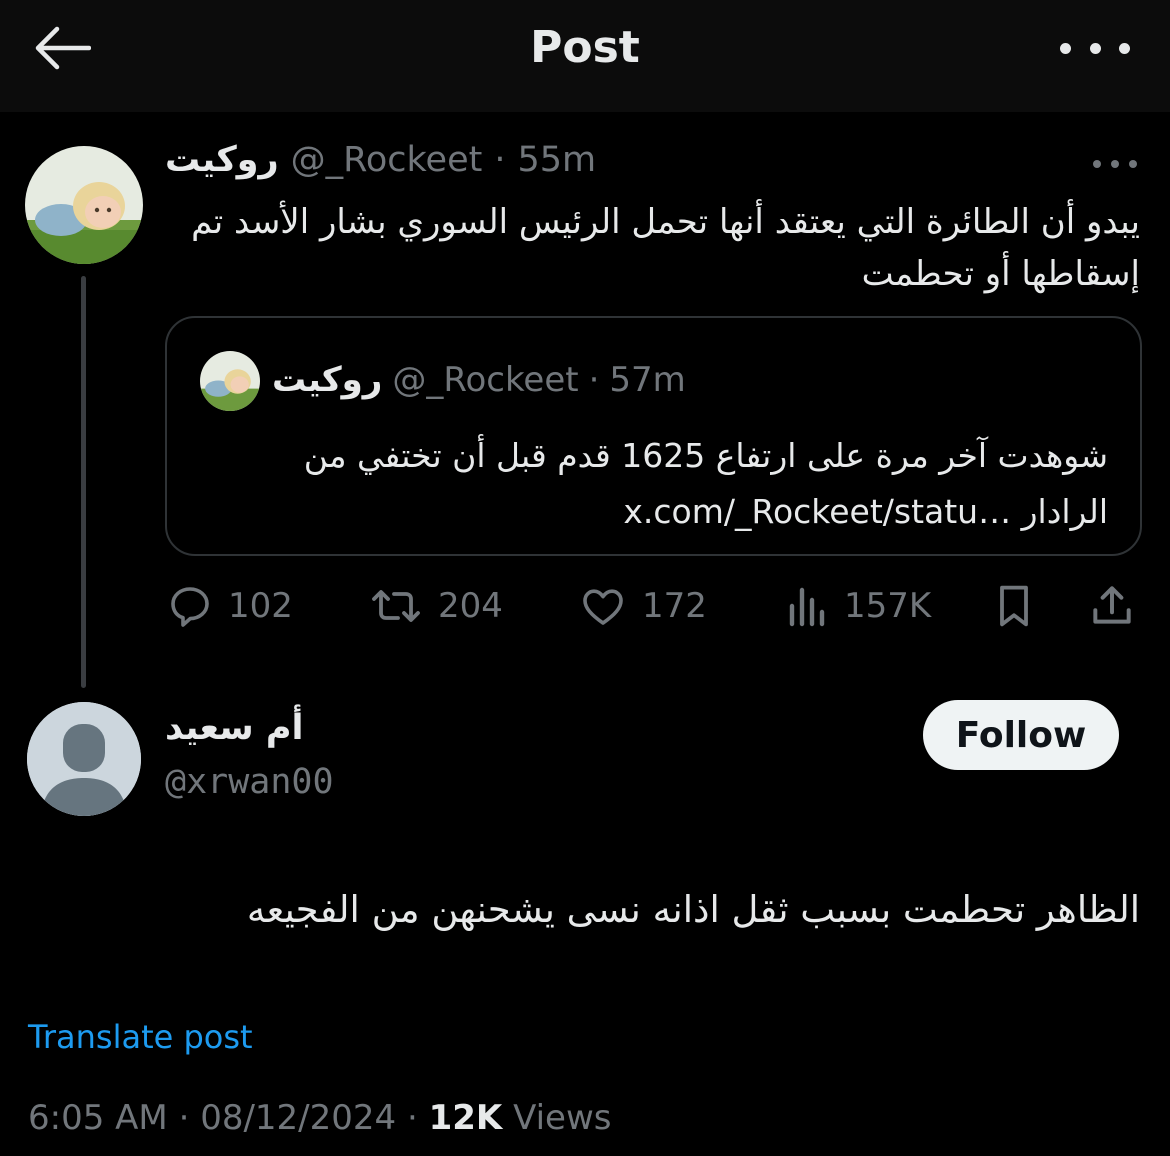 The width and height of the screenshot is (1170, 1156). I want to click on page-title: Post, so click(585, 47).